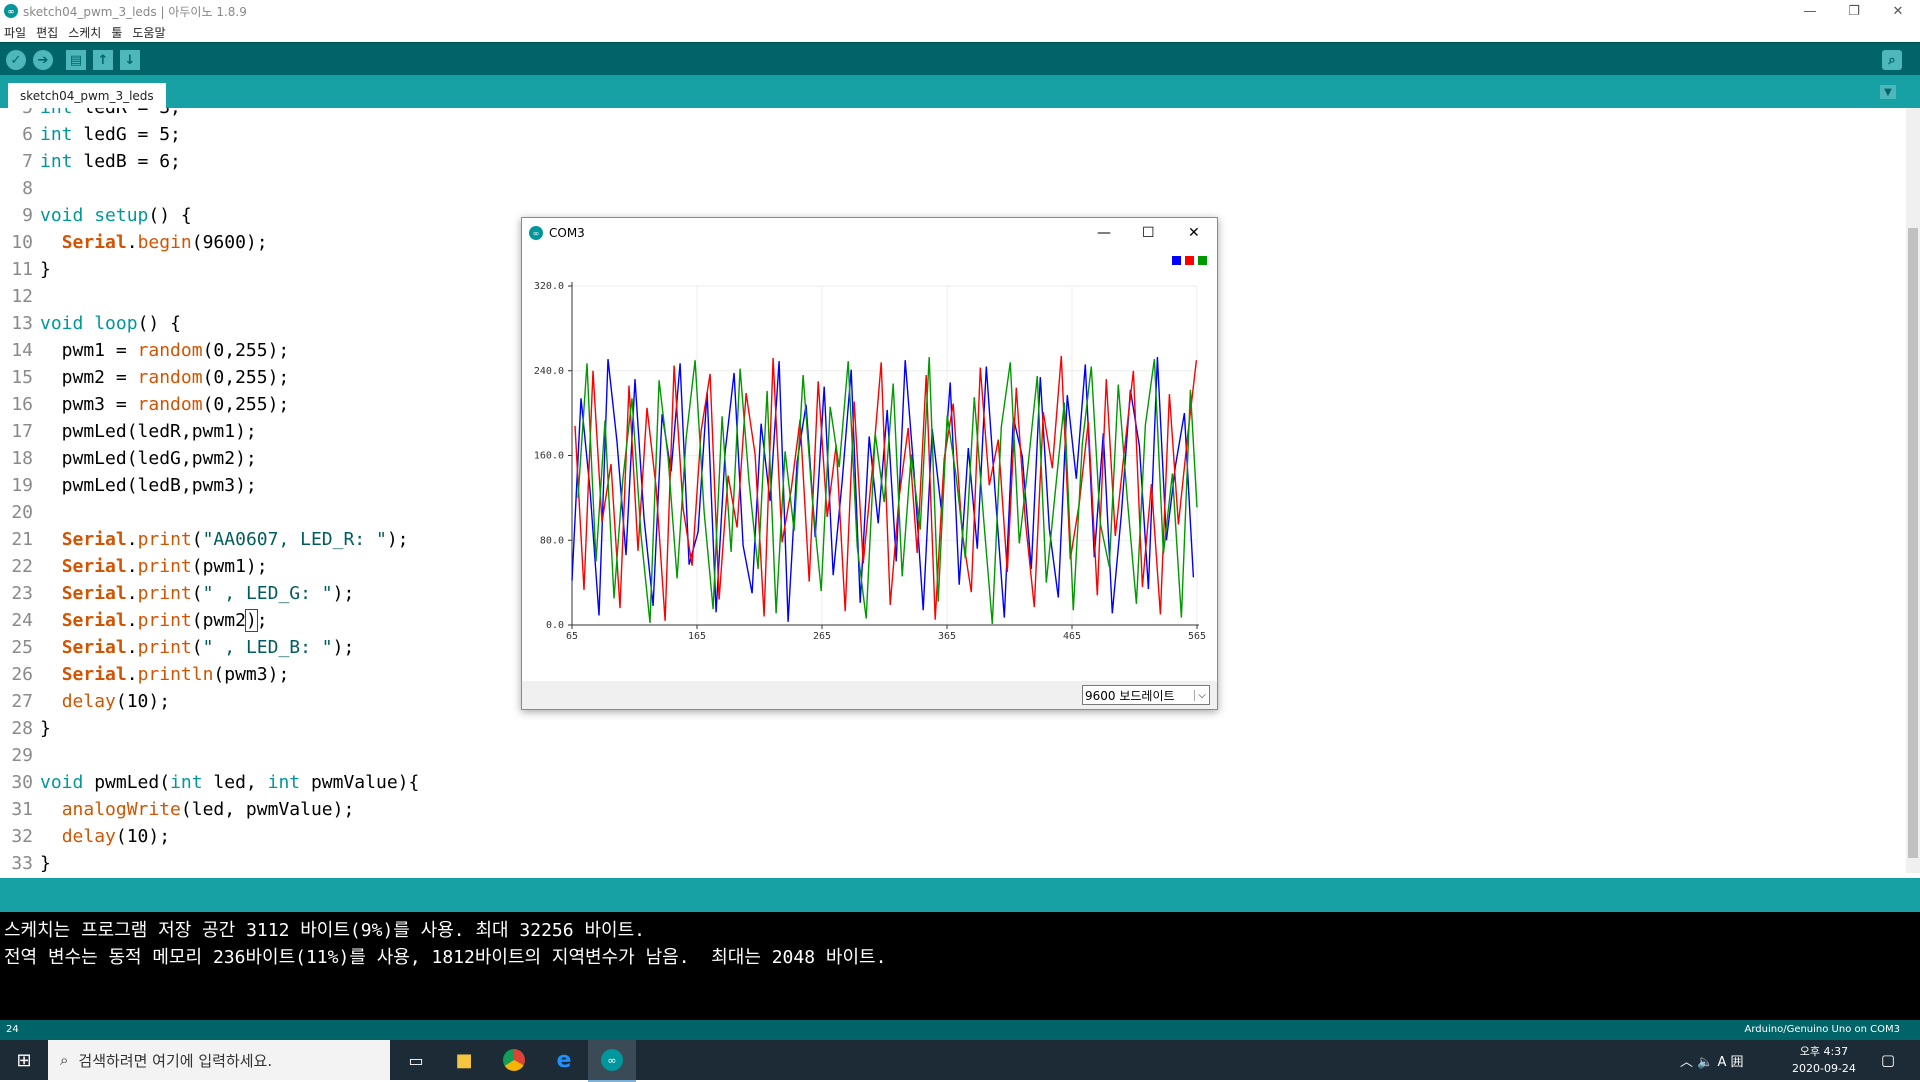 The image size is (1920, 1082). I want to click on minimize-button: —, so click(1810, 11).